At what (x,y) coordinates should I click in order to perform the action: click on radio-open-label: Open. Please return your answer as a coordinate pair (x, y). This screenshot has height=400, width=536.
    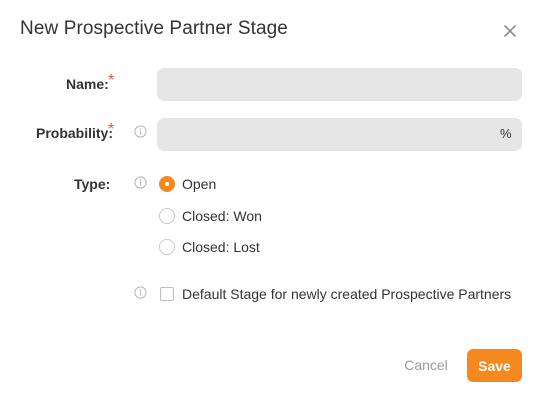
    Looking at the image, I should click on (199, 184).